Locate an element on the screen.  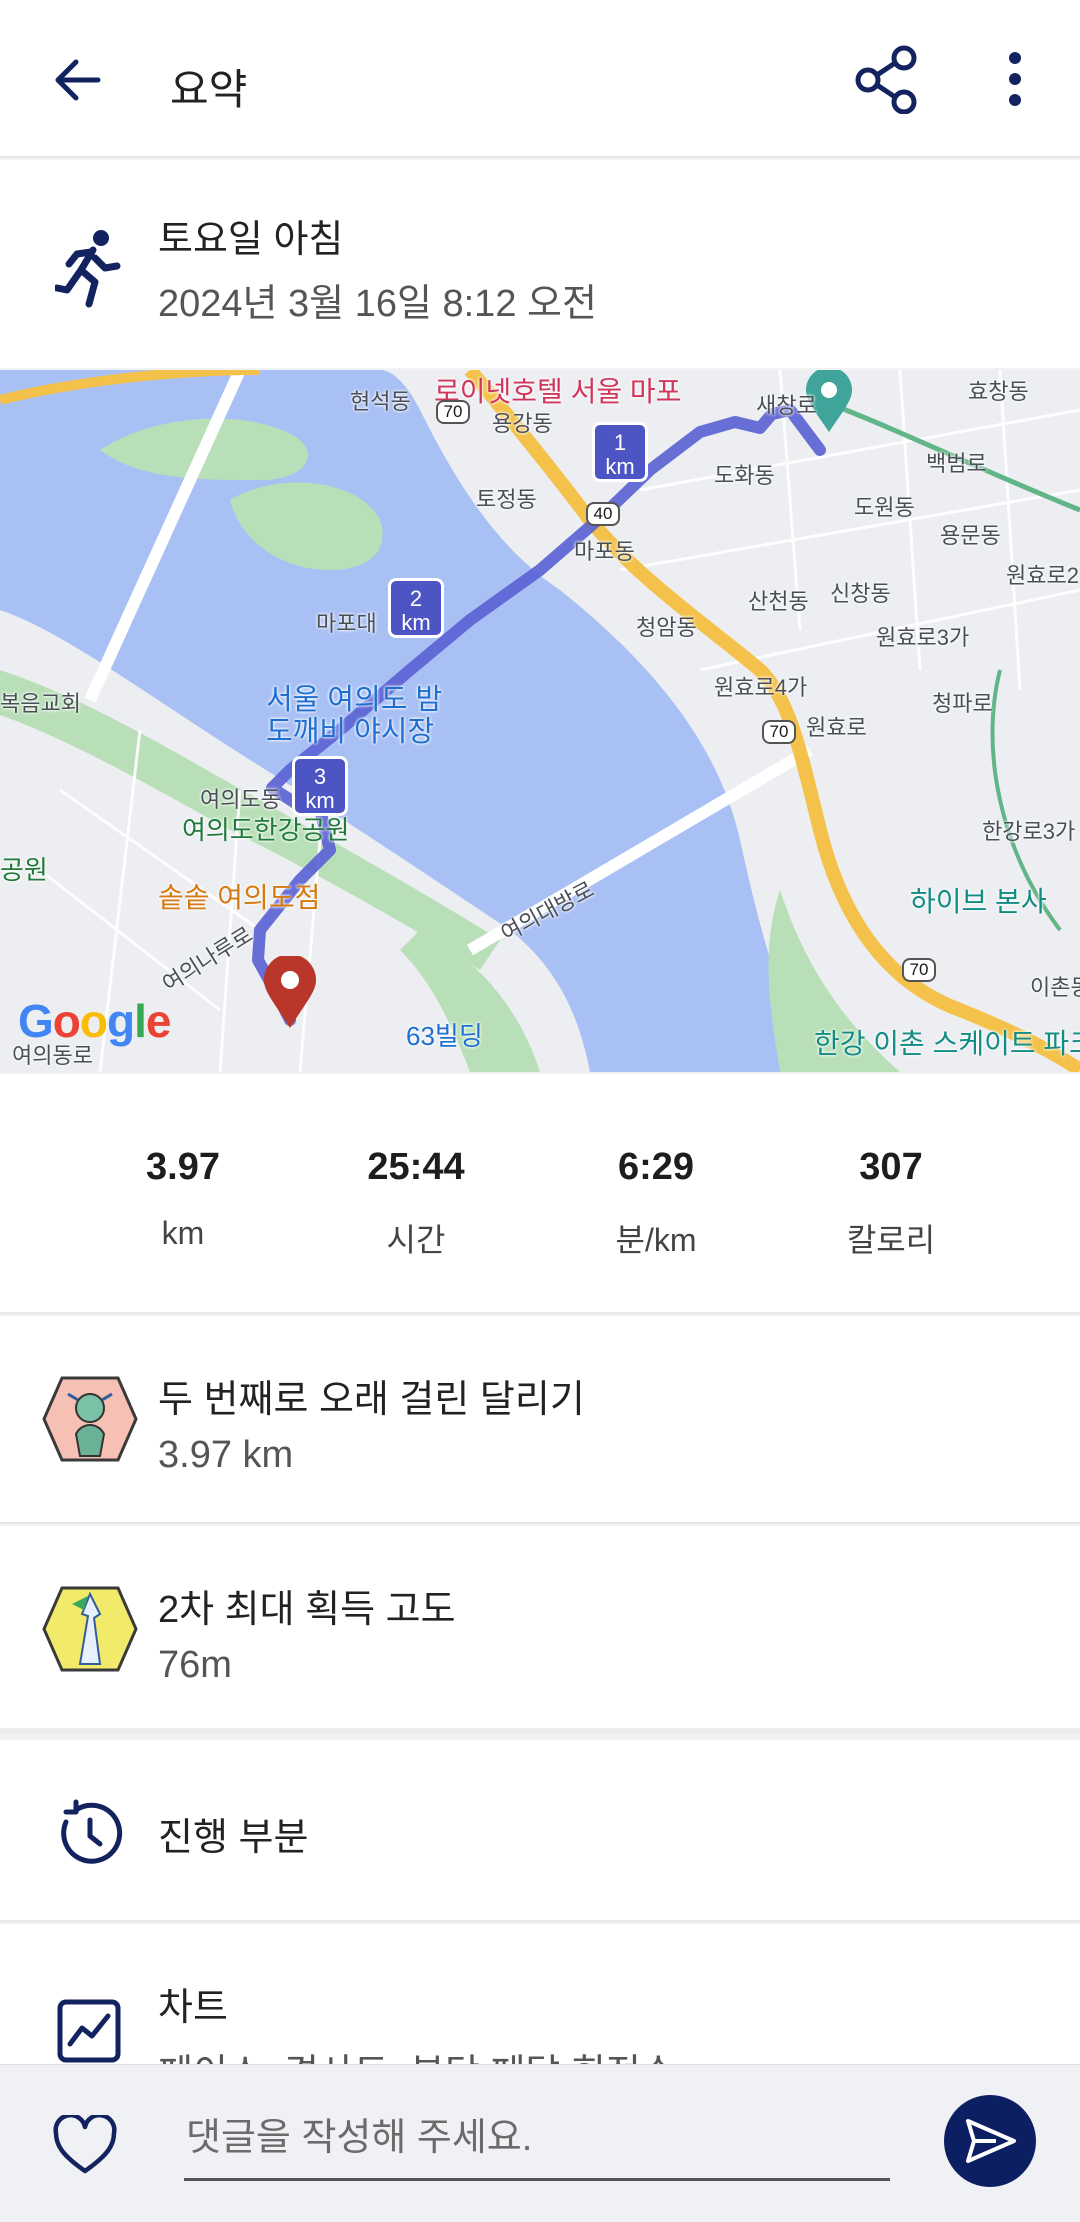
map-label: 효창동 is located at coordinates (998, 391).